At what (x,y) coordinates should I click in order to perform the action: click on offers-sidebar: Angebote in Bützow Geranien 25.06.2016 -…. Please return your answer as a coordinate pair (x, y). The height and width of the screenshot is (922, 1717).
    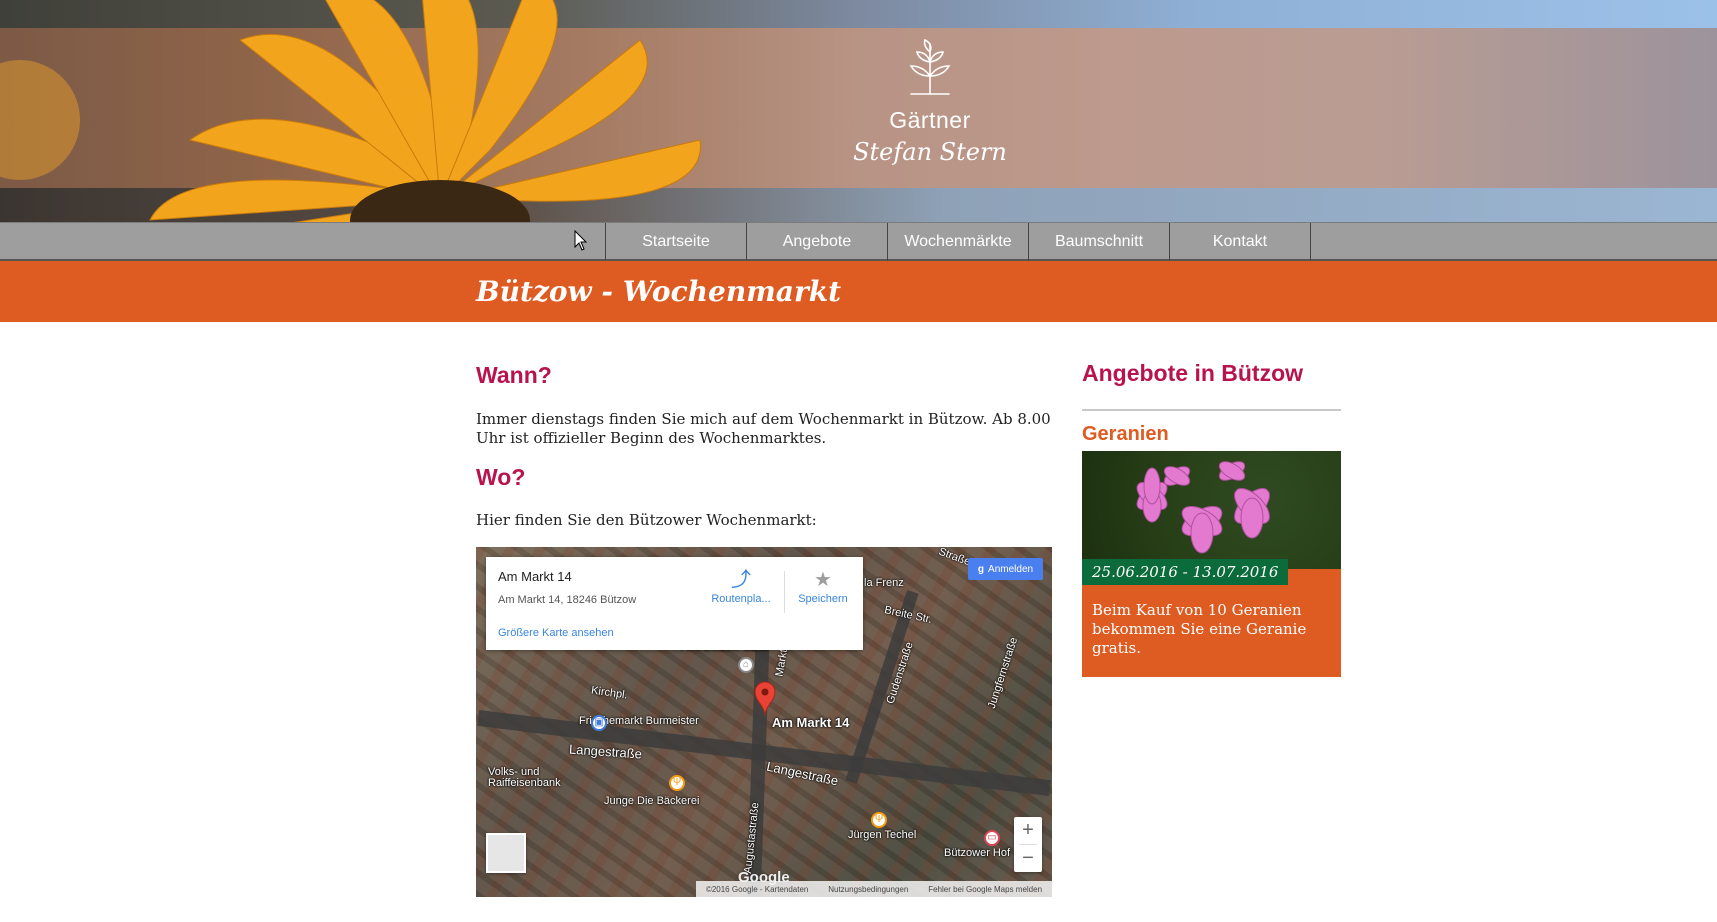
    Looking at the image, I should click on (1211, 518).